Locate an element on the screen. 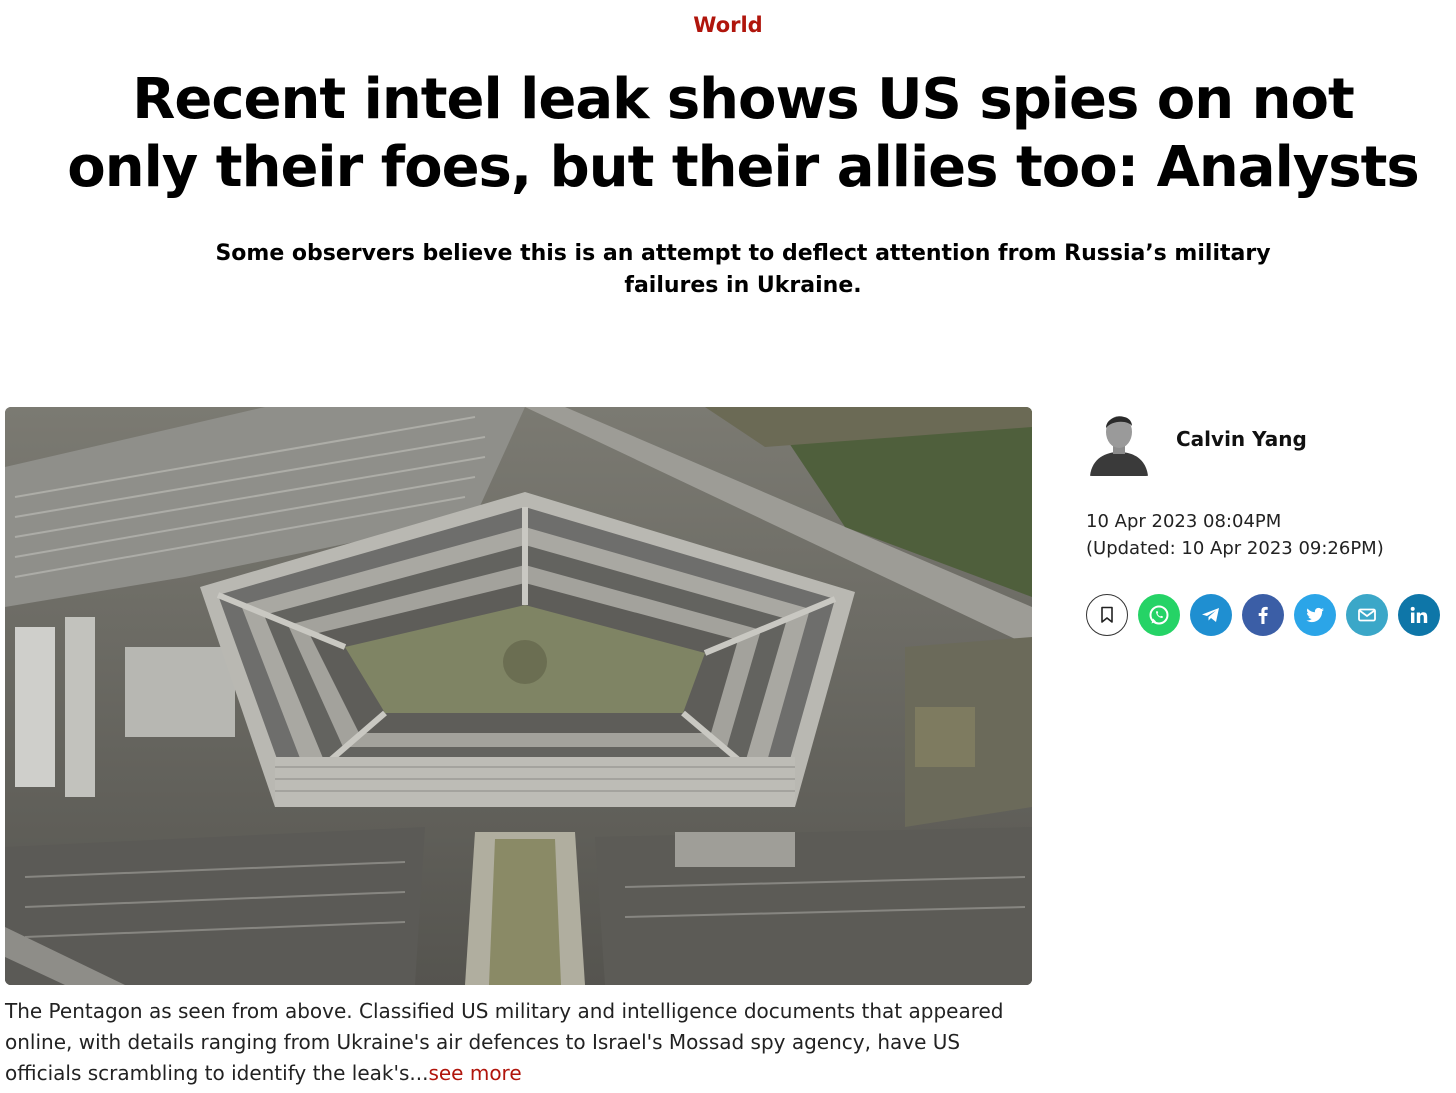 This screenshot has width=1456, height=1093. author-block: Calvin Yang is located at coordinates (1266, 442).